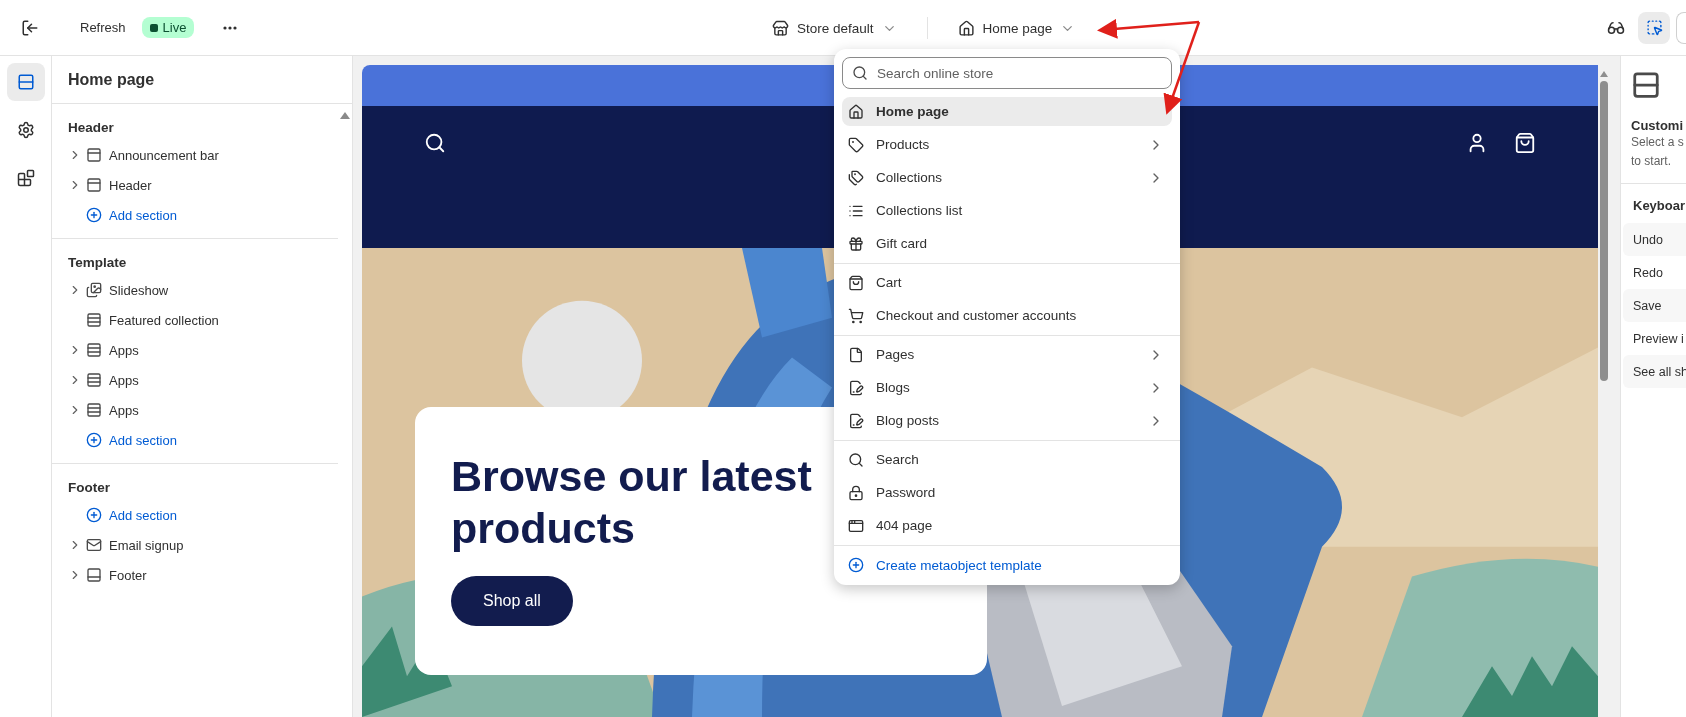 The width and height of the screenshot is (1686, 717). Describe the element at coordinates (1007, 565) in the screenshot. I see `create-template-link: Create metaobject template` at that location.